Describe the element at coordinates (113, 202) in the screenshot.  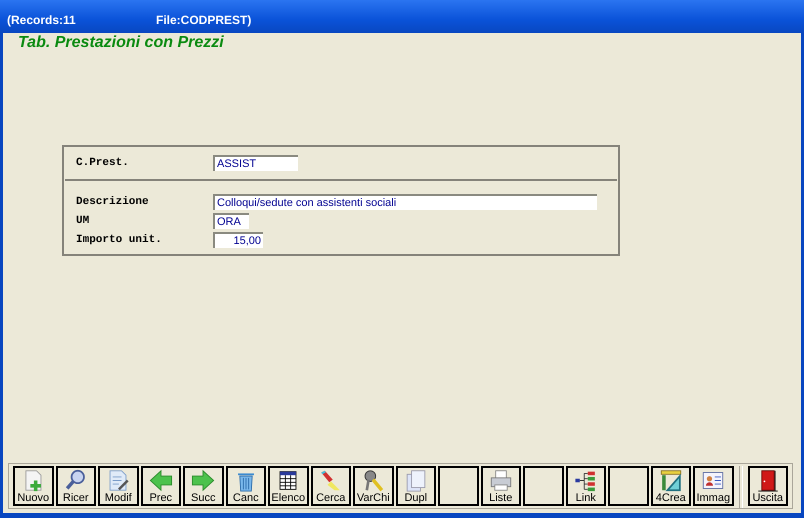
I see `field-label: Descrizione` at that location.